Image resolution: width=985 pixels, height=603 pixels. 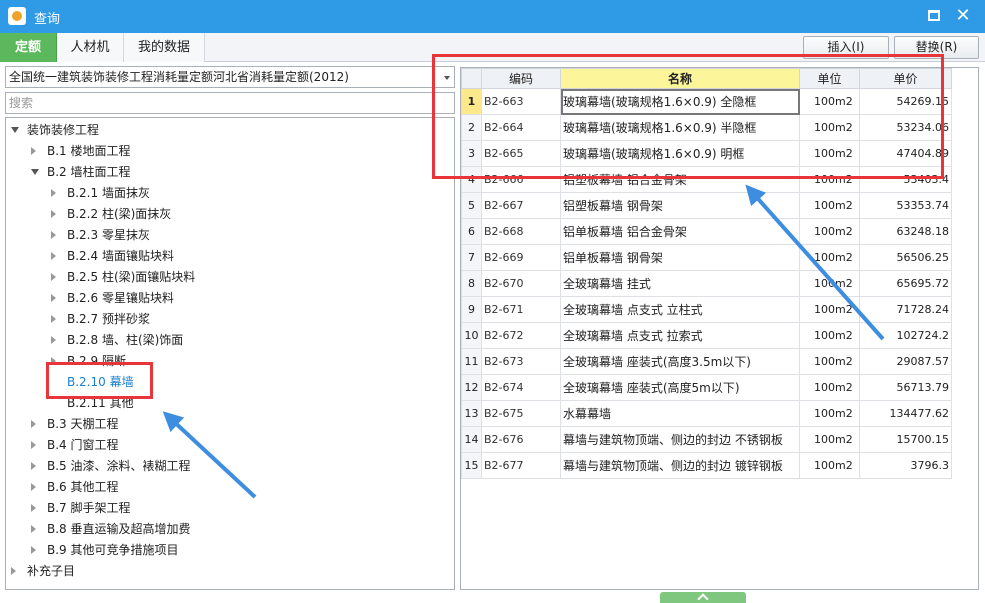 I want to click on code-cell: B2-671, so click(x=521, y=309).